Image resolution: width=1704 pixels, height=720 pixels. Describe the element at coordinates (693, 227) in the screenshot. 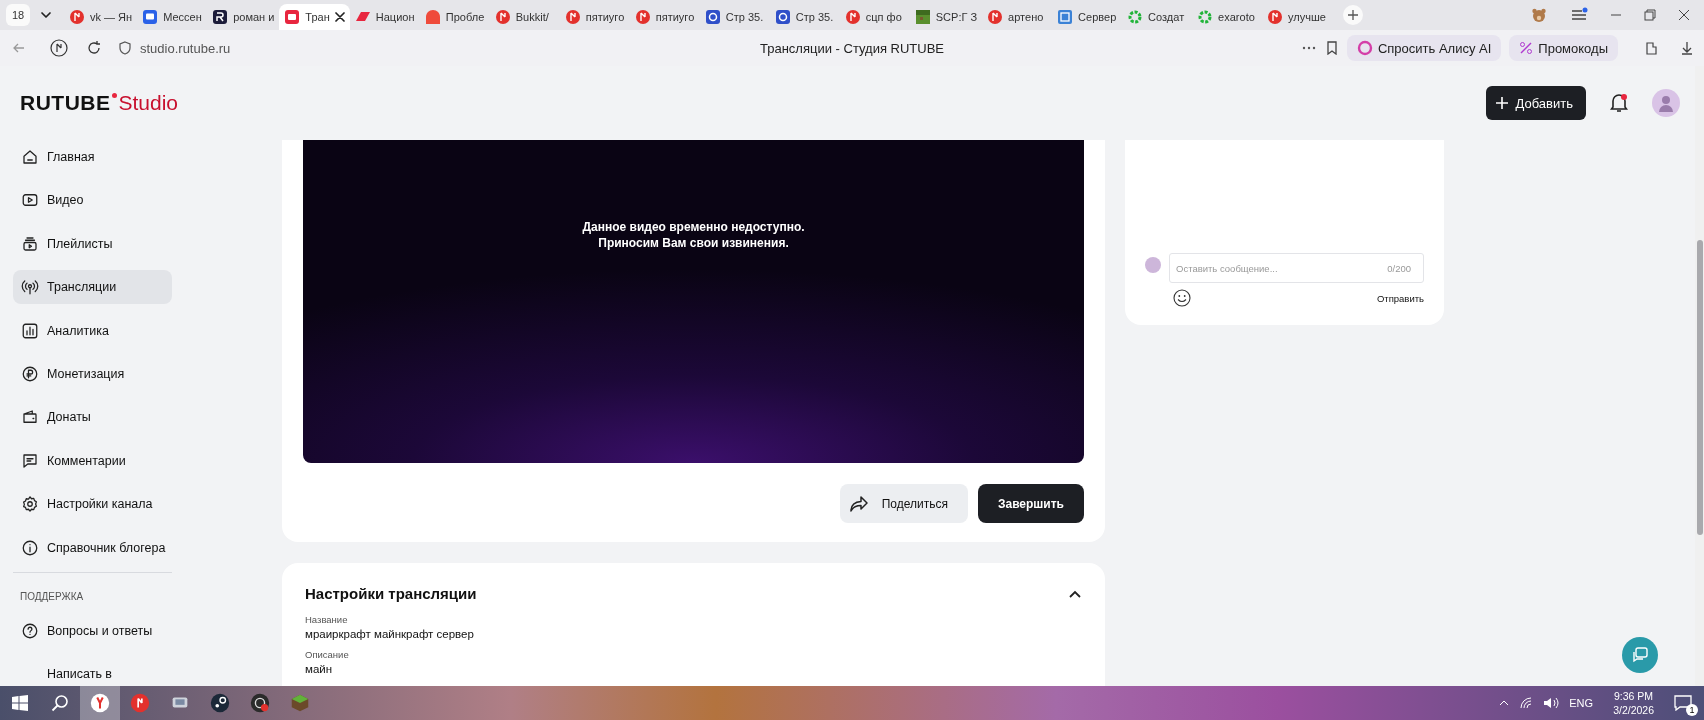

I see `unavailable-message: Данное видео временно недоступно.` at that location.